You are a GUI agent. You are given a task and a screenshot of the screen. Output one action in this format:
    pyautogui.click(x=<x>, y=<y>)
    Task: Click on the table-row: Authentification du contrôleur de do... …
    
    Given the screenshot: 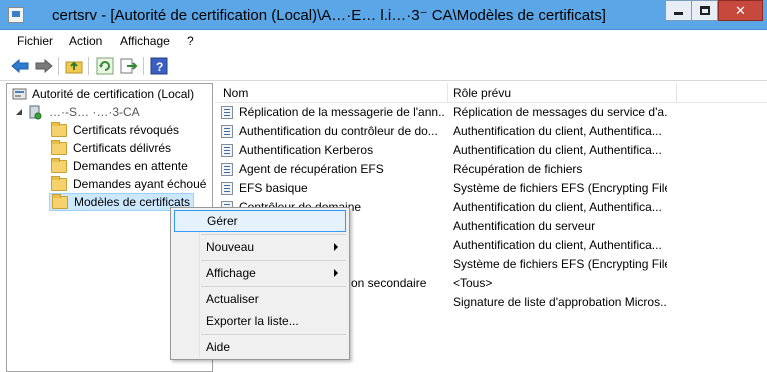 What is the action you would take?
    pyautogui.click(x=491, y=131)
    